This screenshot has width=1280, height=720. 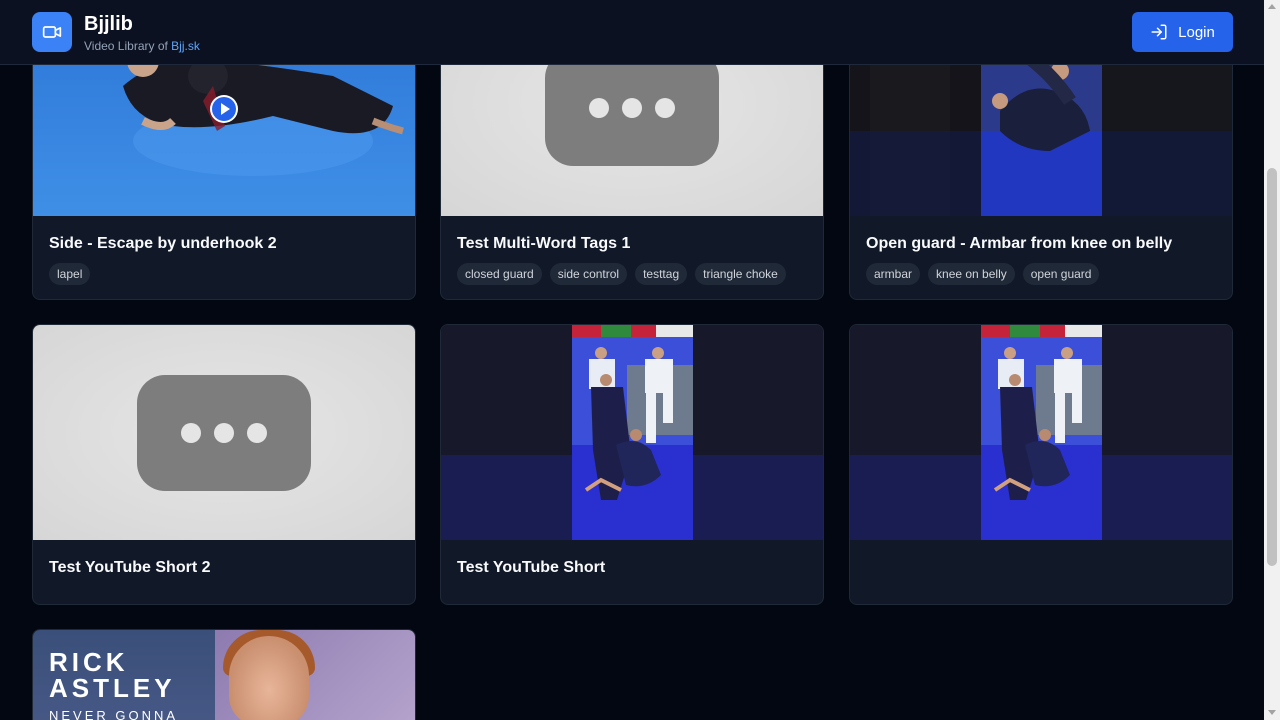 I want to click on bjj-sk-link: Bjj.sk, so click(x=185, y=46).